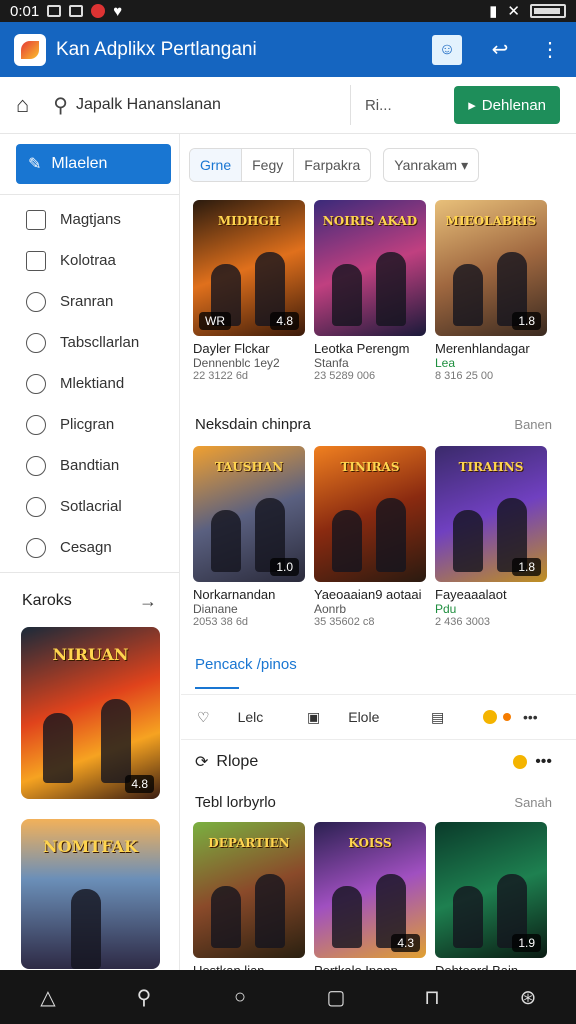 This screenshot has width=576, height=1024. I want to click on filter-segment: Farpakra, so click(332, 165).